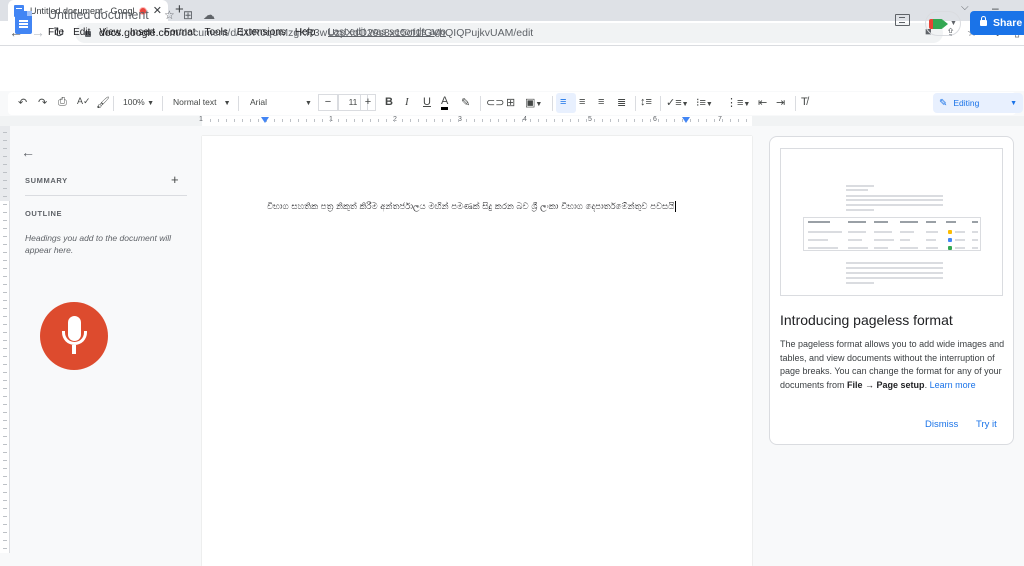  I want to click on menu-file: File, so click(56, 32).